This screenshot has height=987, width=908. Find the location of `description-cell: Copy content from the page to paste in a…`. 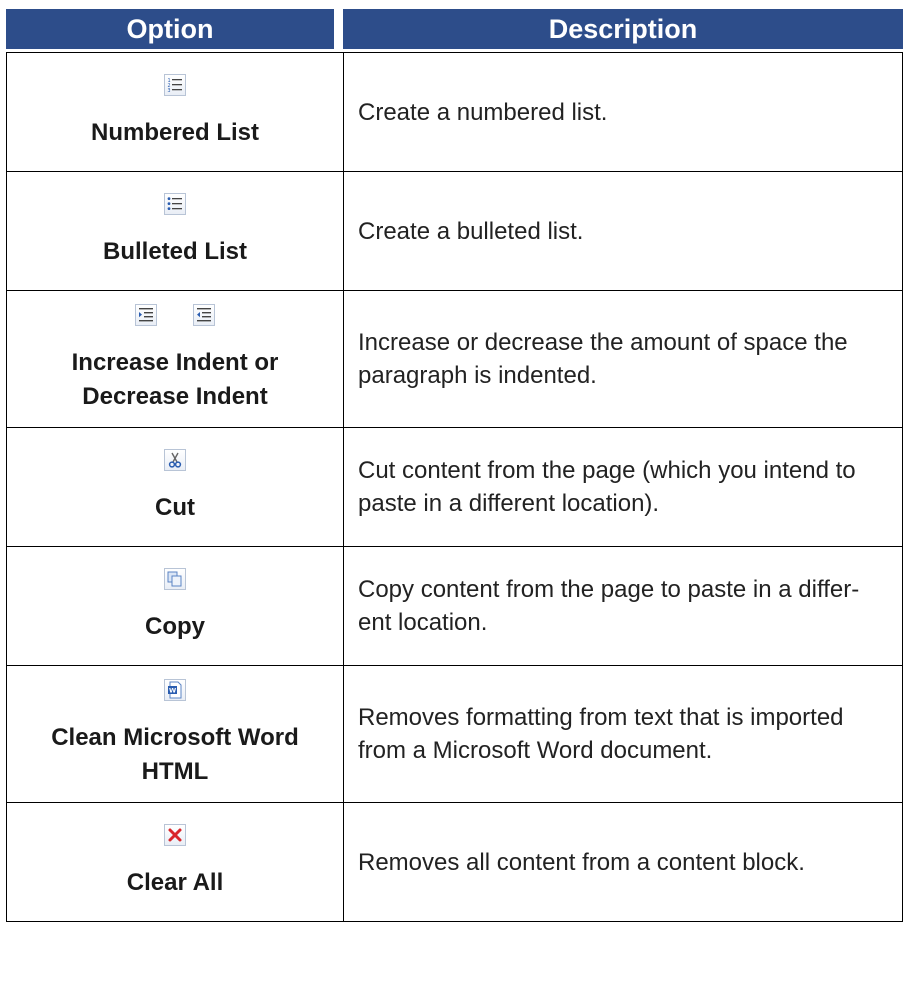

description-cell: Copy content from the page to paste in a… is located at coordinates (623, 606).